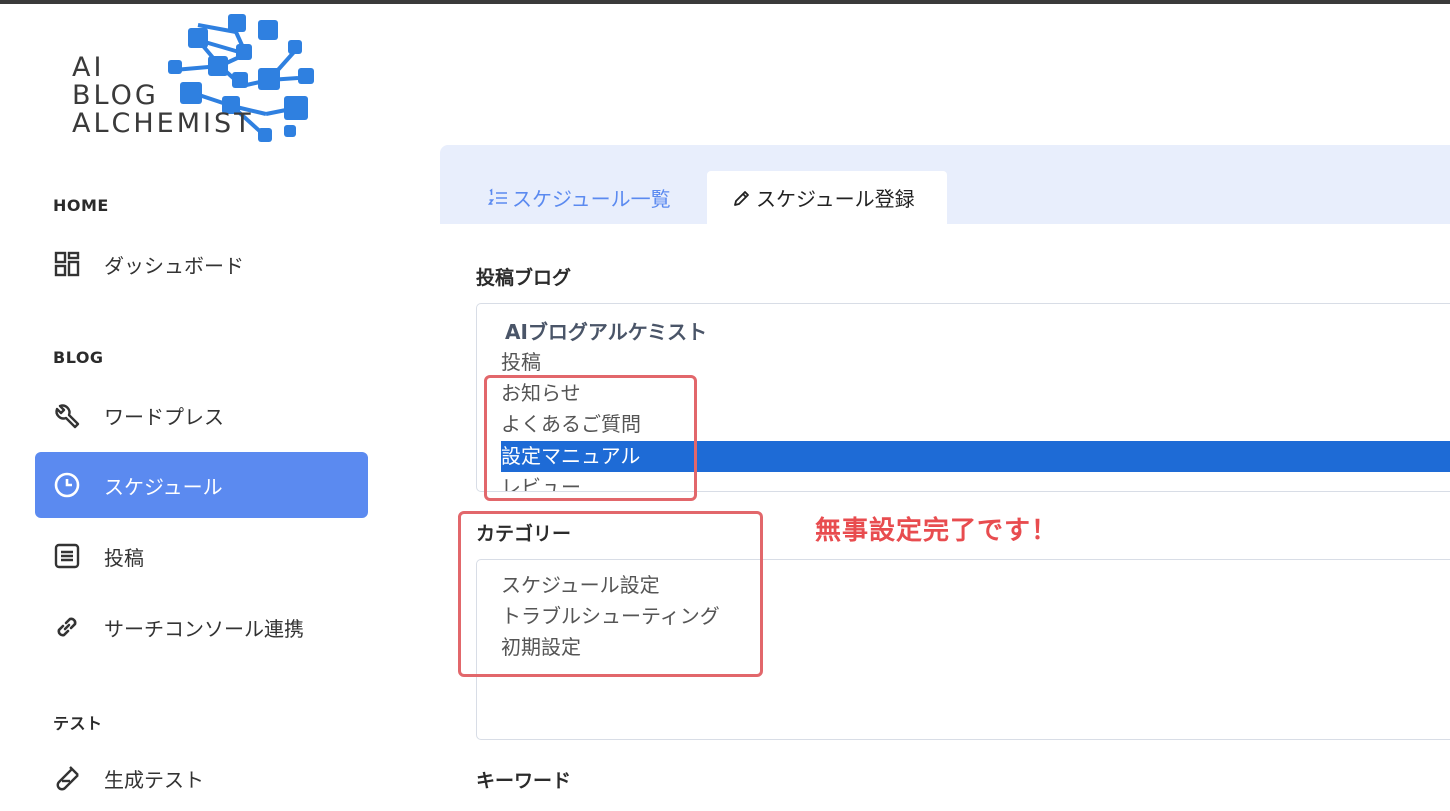  Describe the element at coordinates (610, 616) in the screenshot. I see `category-option: トラブルシューティング` at that location.